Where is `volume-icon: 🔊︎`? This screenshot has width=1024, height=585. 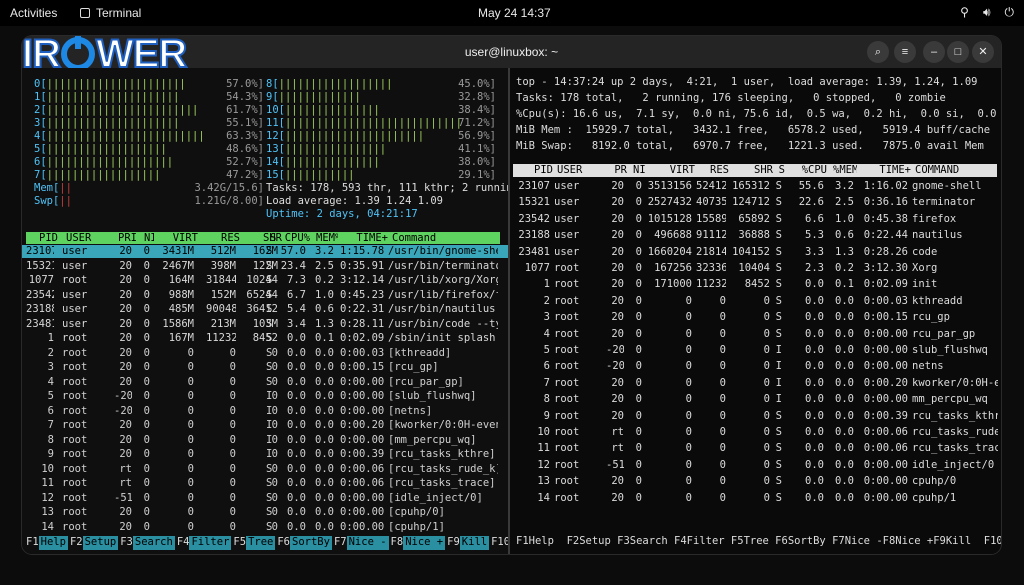
volume-icon: 🔊︎ is located at coordinates (987, 12).